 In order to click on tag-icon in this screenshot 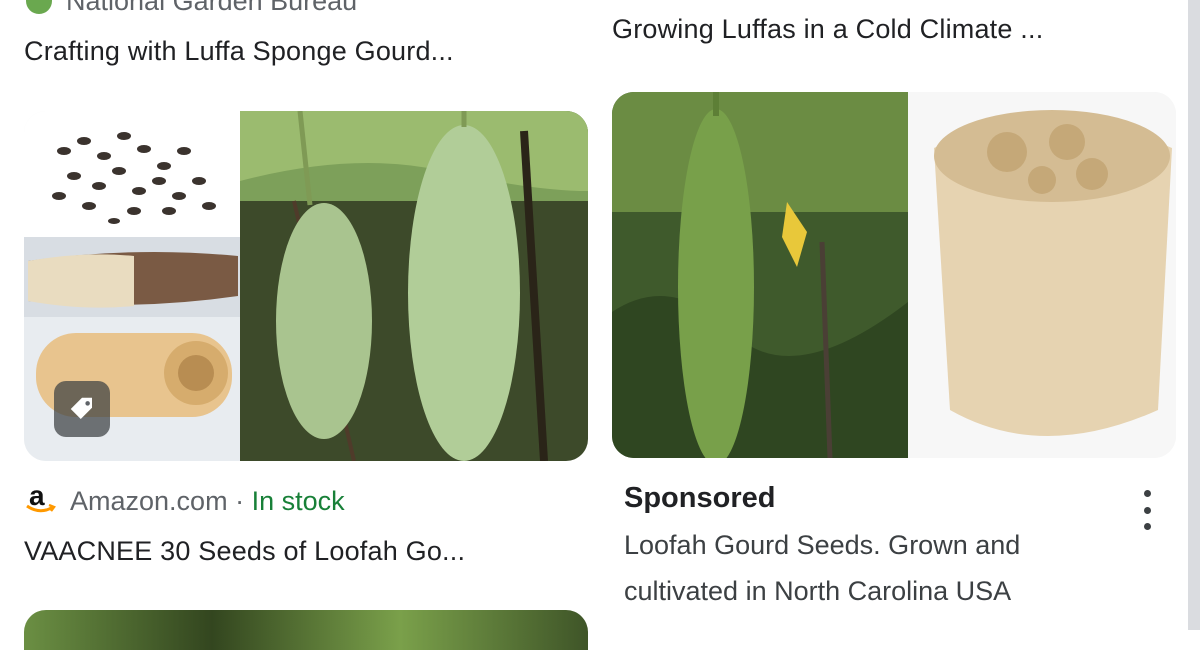, I will do `click(81, 408)`.